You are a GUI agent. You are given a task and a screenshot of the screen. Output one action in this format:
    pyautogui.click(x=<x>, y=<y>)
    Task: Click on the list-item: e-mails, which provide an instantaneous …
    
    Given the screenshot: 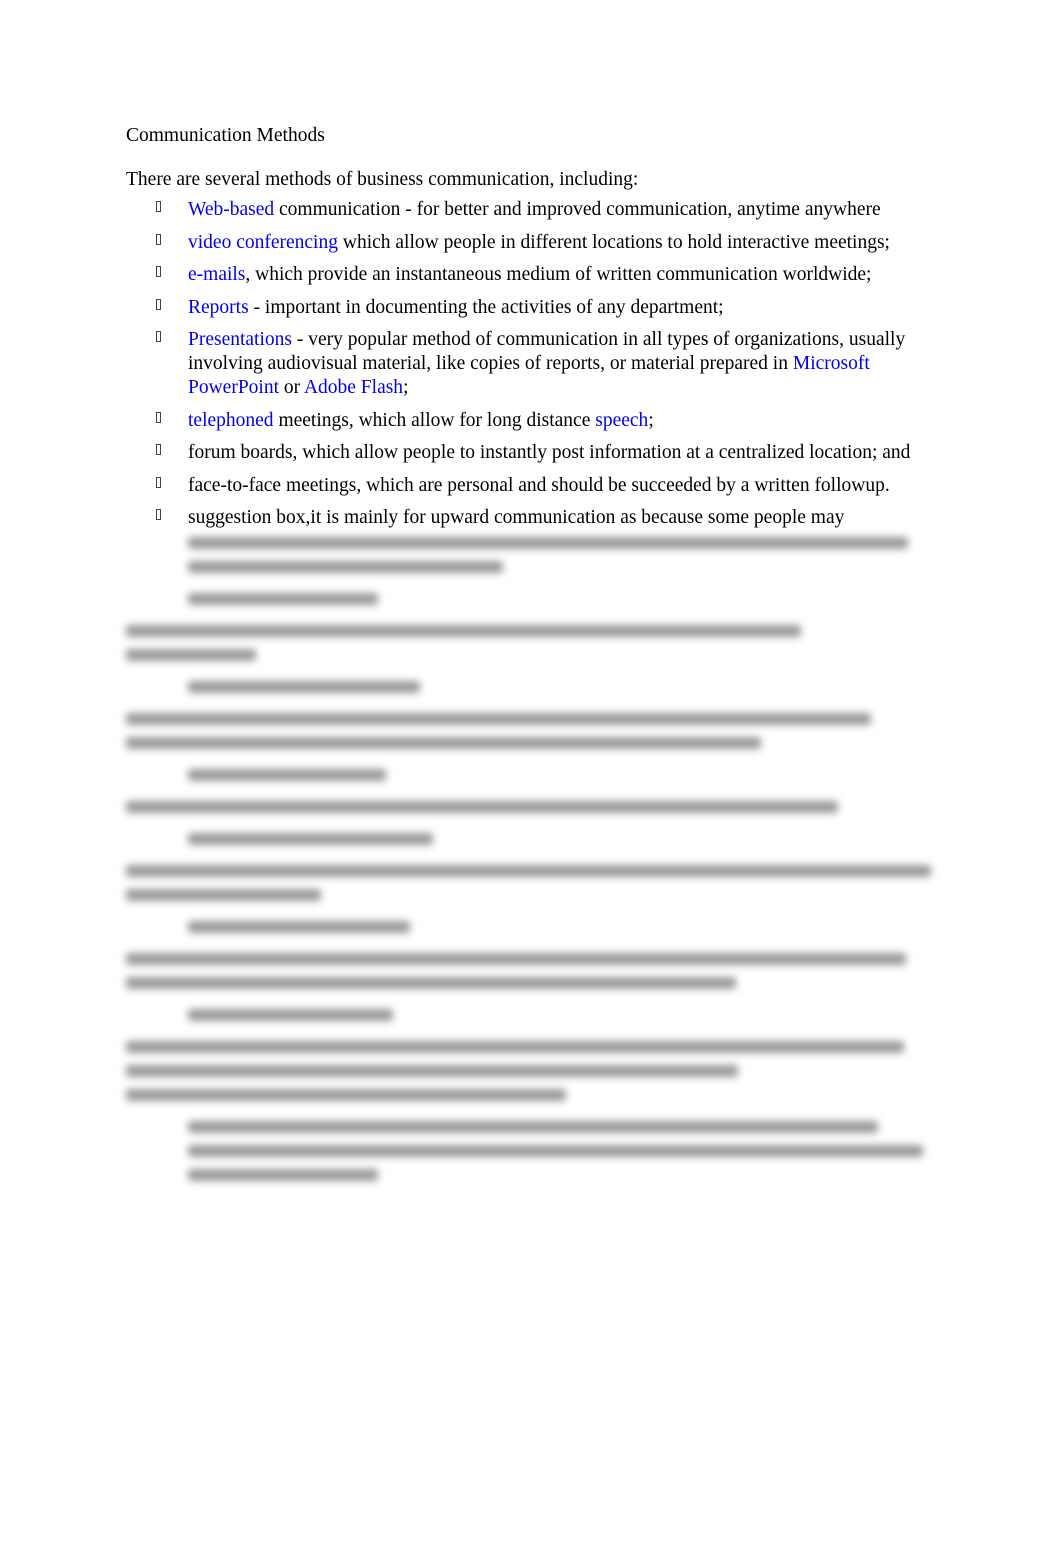 What is the action you would take?
    pyautogui.click(x=536, y=275)
    